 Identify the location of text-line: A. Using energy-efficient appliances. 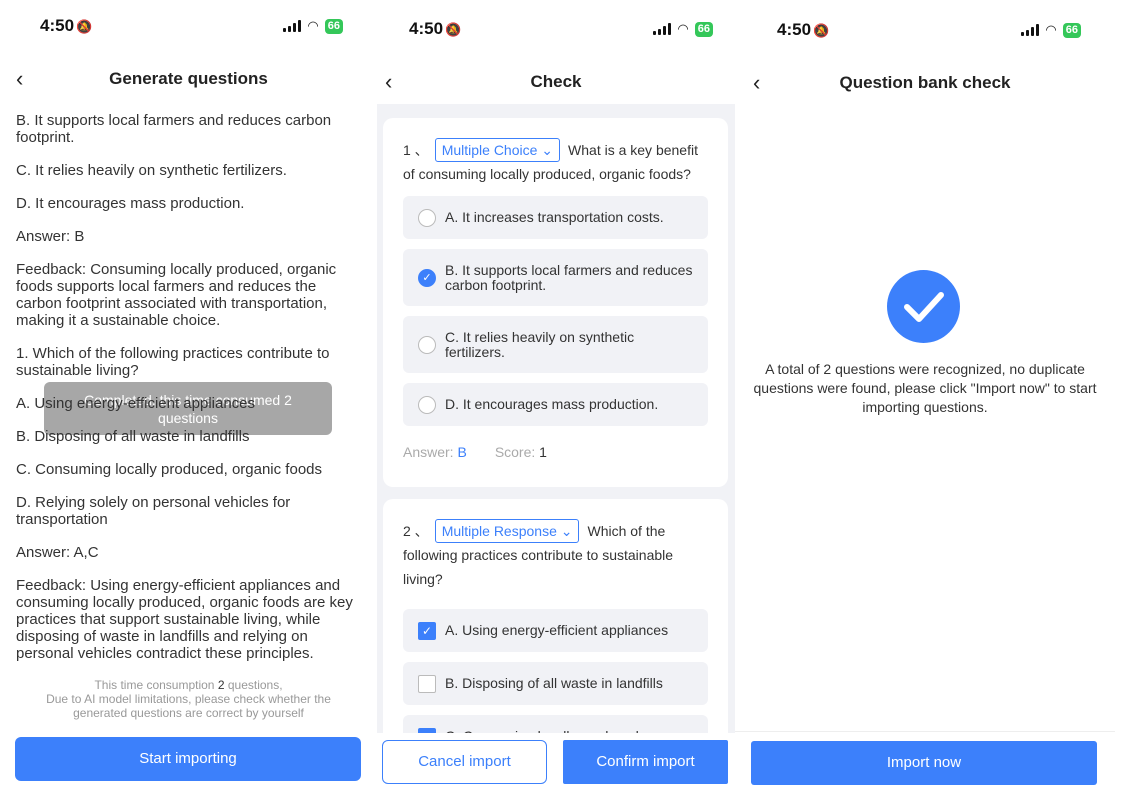
(136, 403).